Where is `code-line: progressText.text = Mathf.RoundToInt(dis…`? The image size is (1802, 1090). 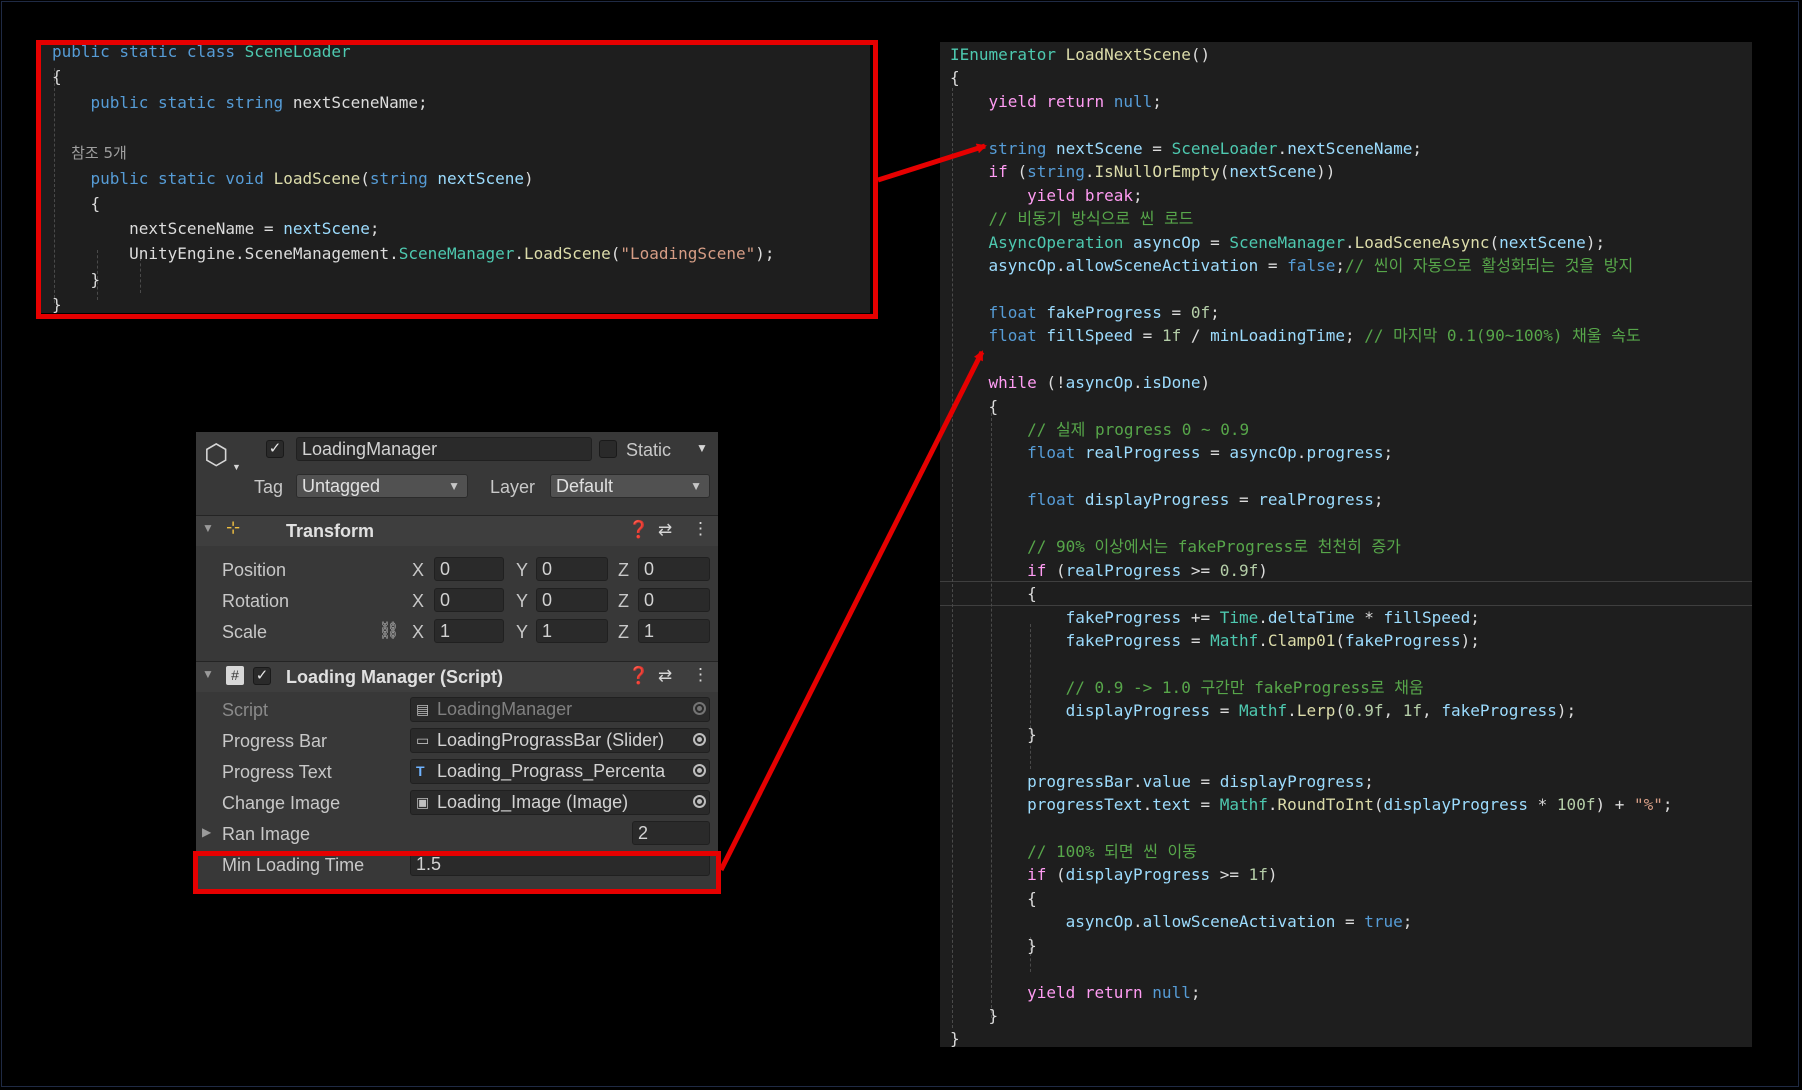 code-line: progressText.text = Mathf.RoundToInt(dis… is located at coordinates (1311, 804).